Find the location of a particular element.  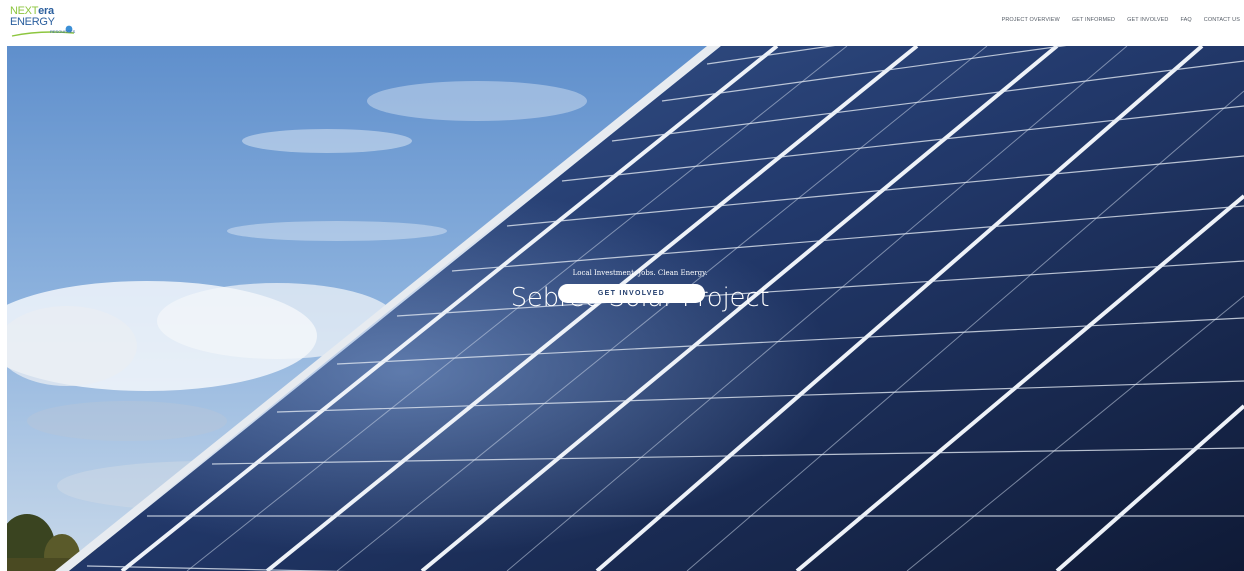

nav-item-faq: FAQ is located at coordinates (1185, 20).